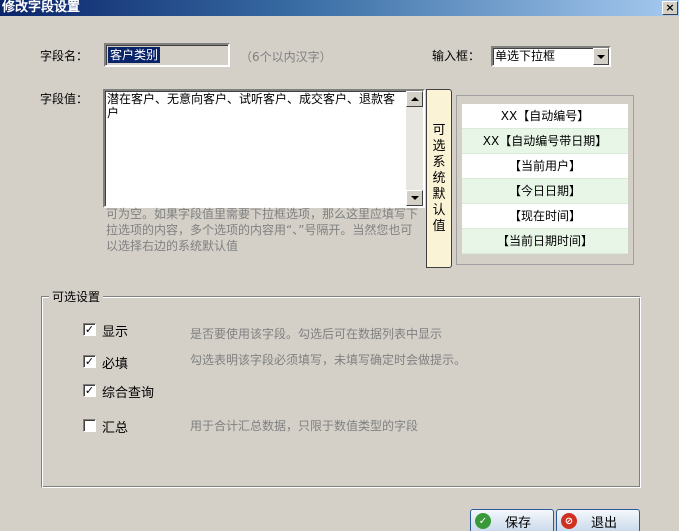 This screenshot has height=531, width=679. Describe the element at coordinates (304, 426) in the screenshot. I see `summary-desc: 用于合计汇总数据，只限于数值类型的字段` at that location.